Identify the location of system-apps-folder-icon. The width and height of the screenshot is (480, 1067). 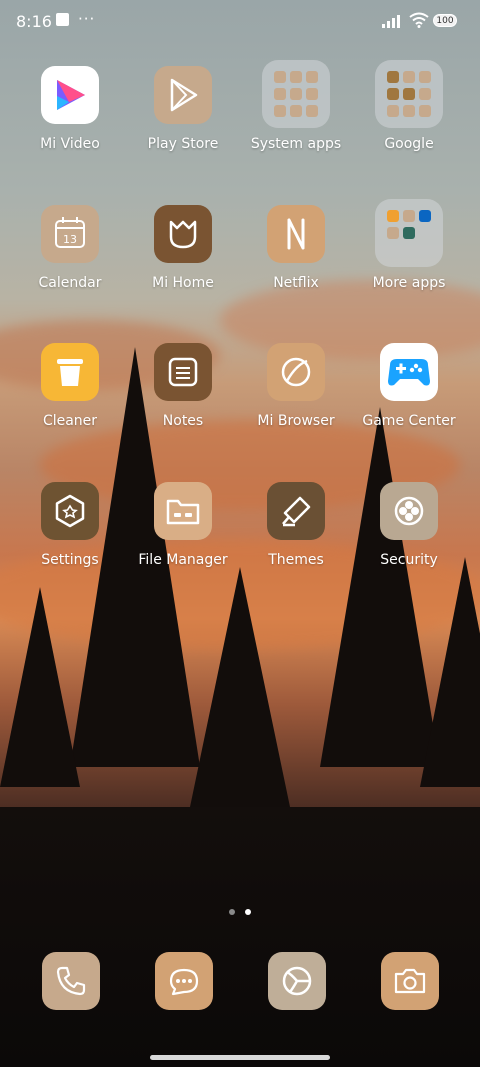
(296, 94).